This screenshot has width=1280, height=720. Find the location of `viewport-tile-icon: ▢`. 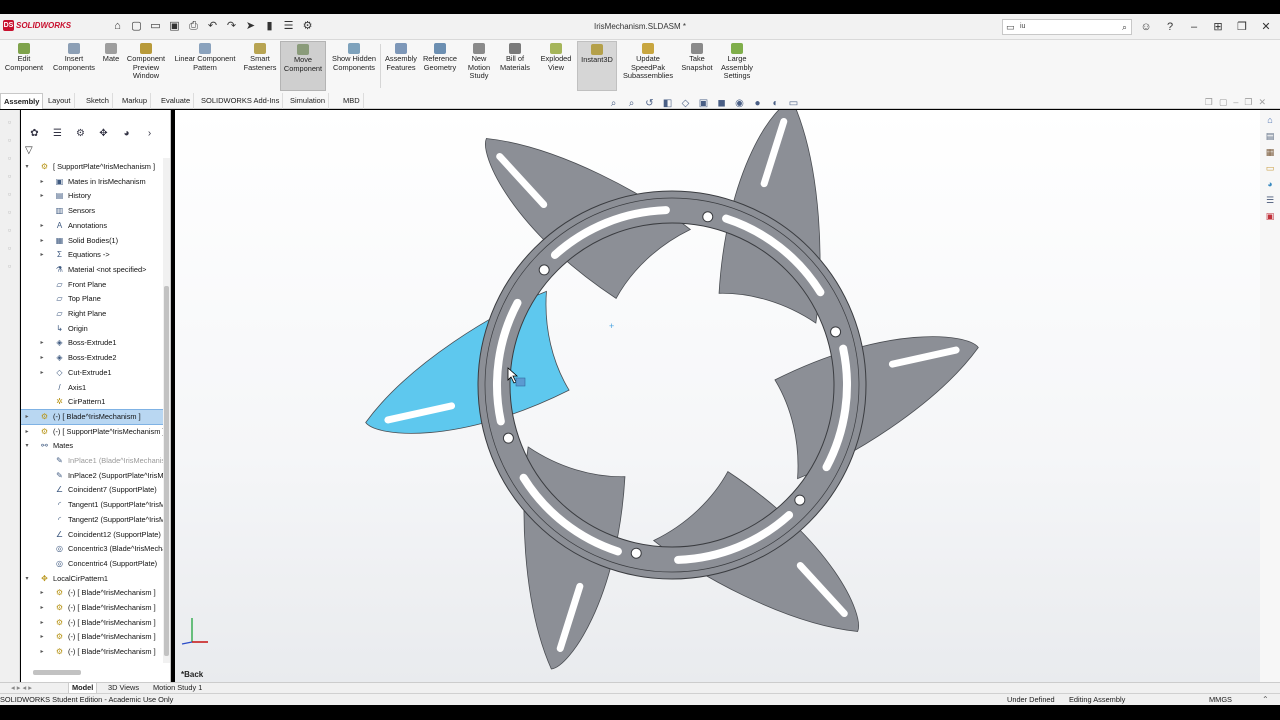

viewport-tile-icon: ▢ is located at coordinates (1223, 102).